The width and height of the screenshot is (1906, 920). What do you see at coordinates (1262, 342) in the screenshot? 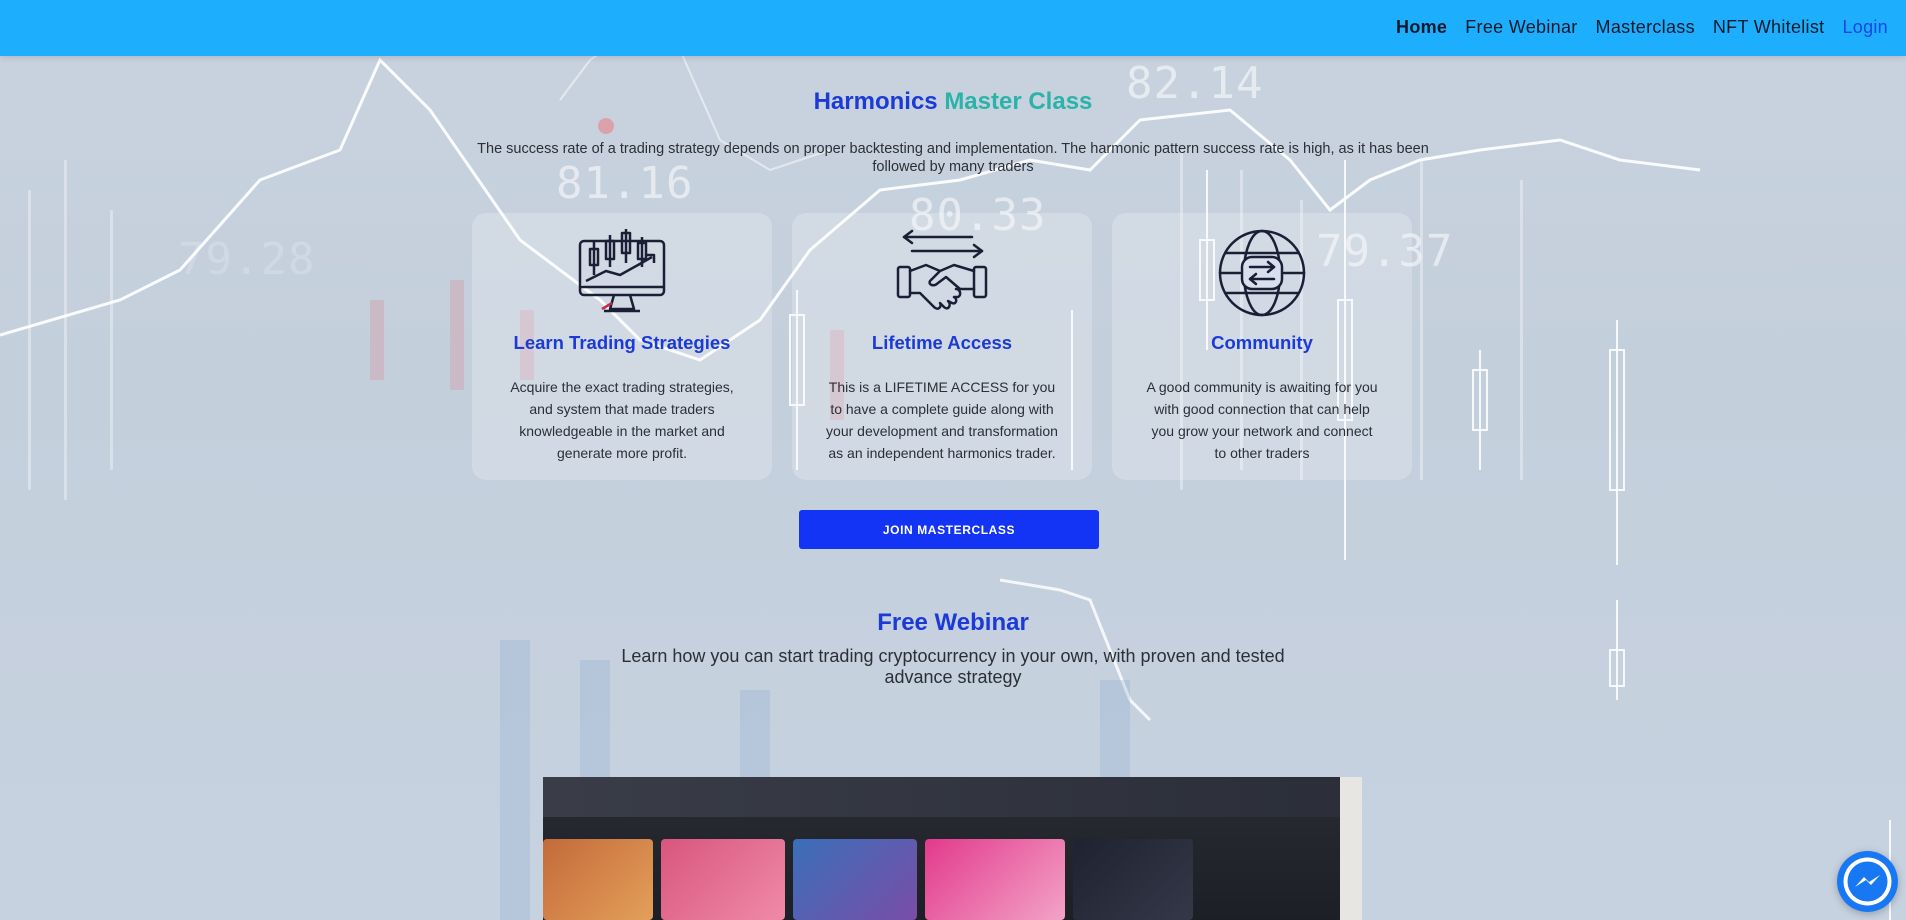
I see `card-title: Community` at bounding box center [1262, 342].